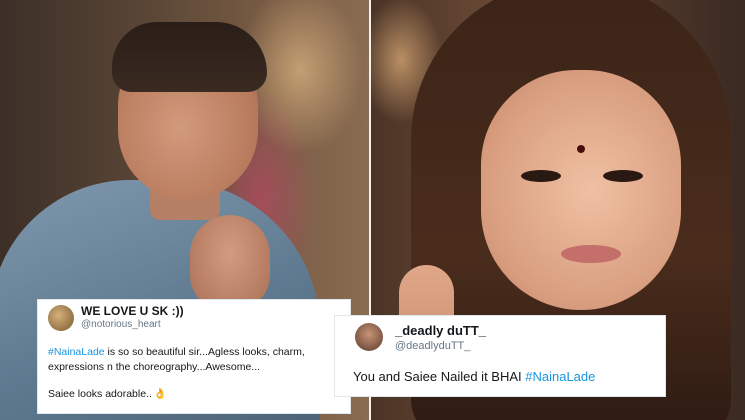  What do you see at coordinates (591, 254) in the screenshot?
I see `woman-lips` at bounding box center [591, 254].